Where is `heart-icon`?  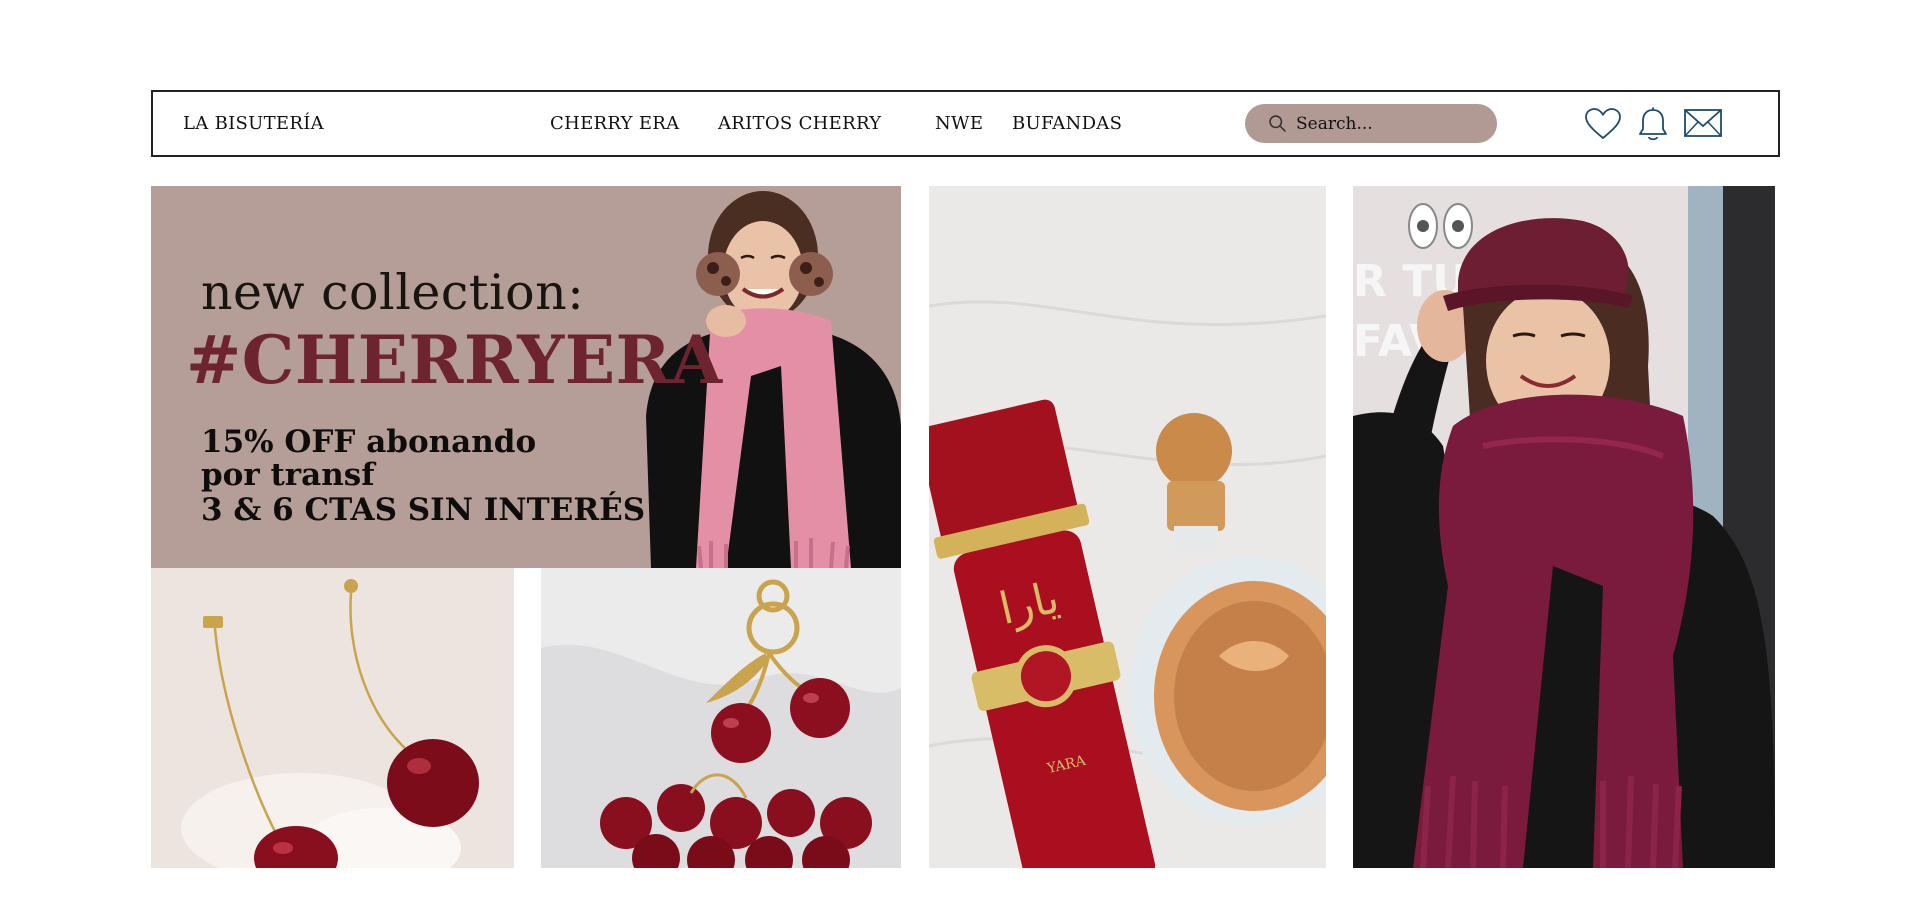
heart-icon is located at coordinates (1603, 126).